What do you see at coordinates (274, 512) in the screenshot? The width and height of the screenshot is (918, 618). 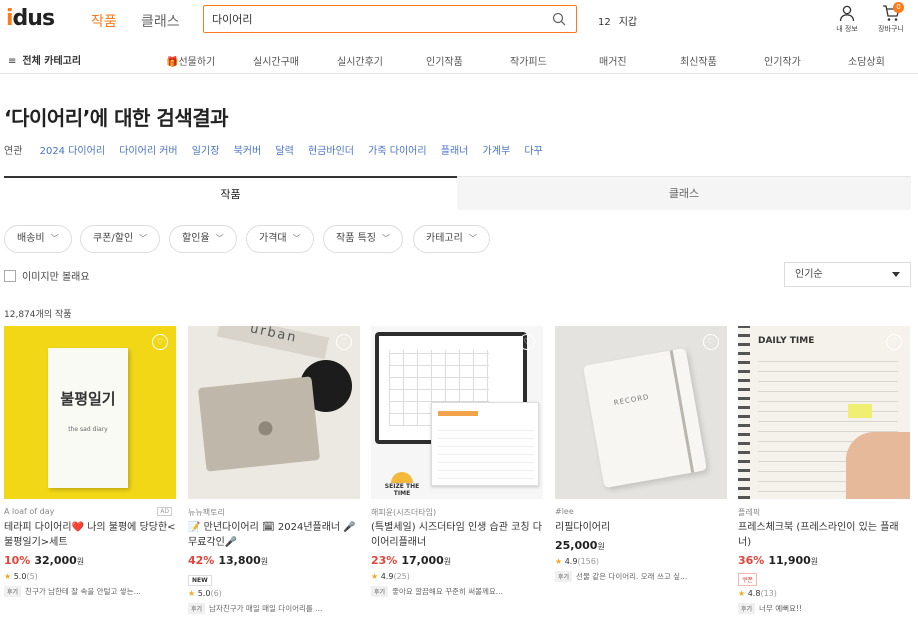 I see `seller-name: 뉴뉴팩토리` at bounding box center [274, 512].